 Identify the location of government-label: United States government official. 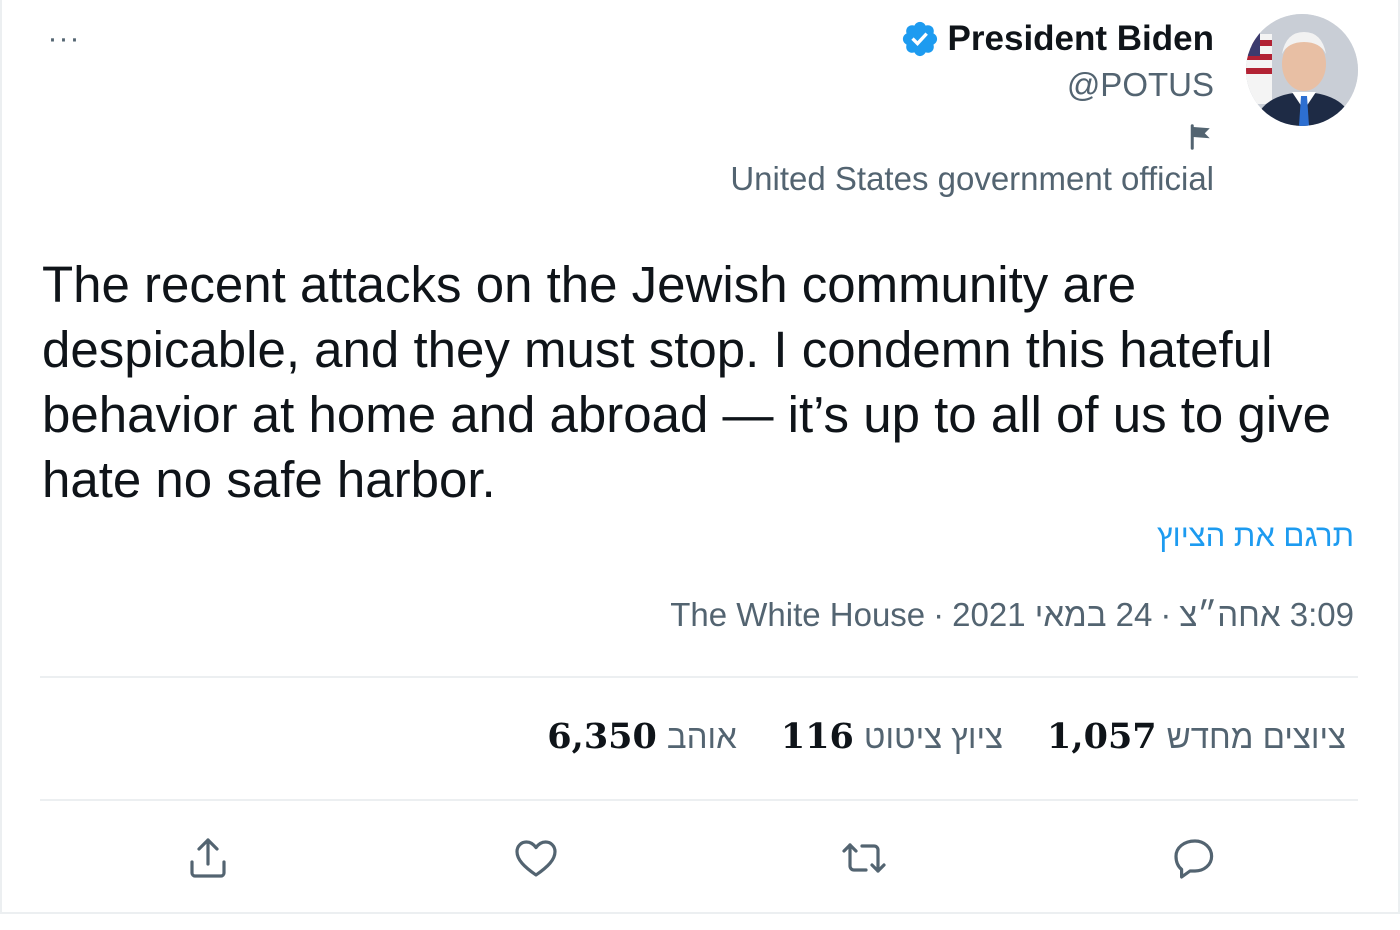
(972, 178).